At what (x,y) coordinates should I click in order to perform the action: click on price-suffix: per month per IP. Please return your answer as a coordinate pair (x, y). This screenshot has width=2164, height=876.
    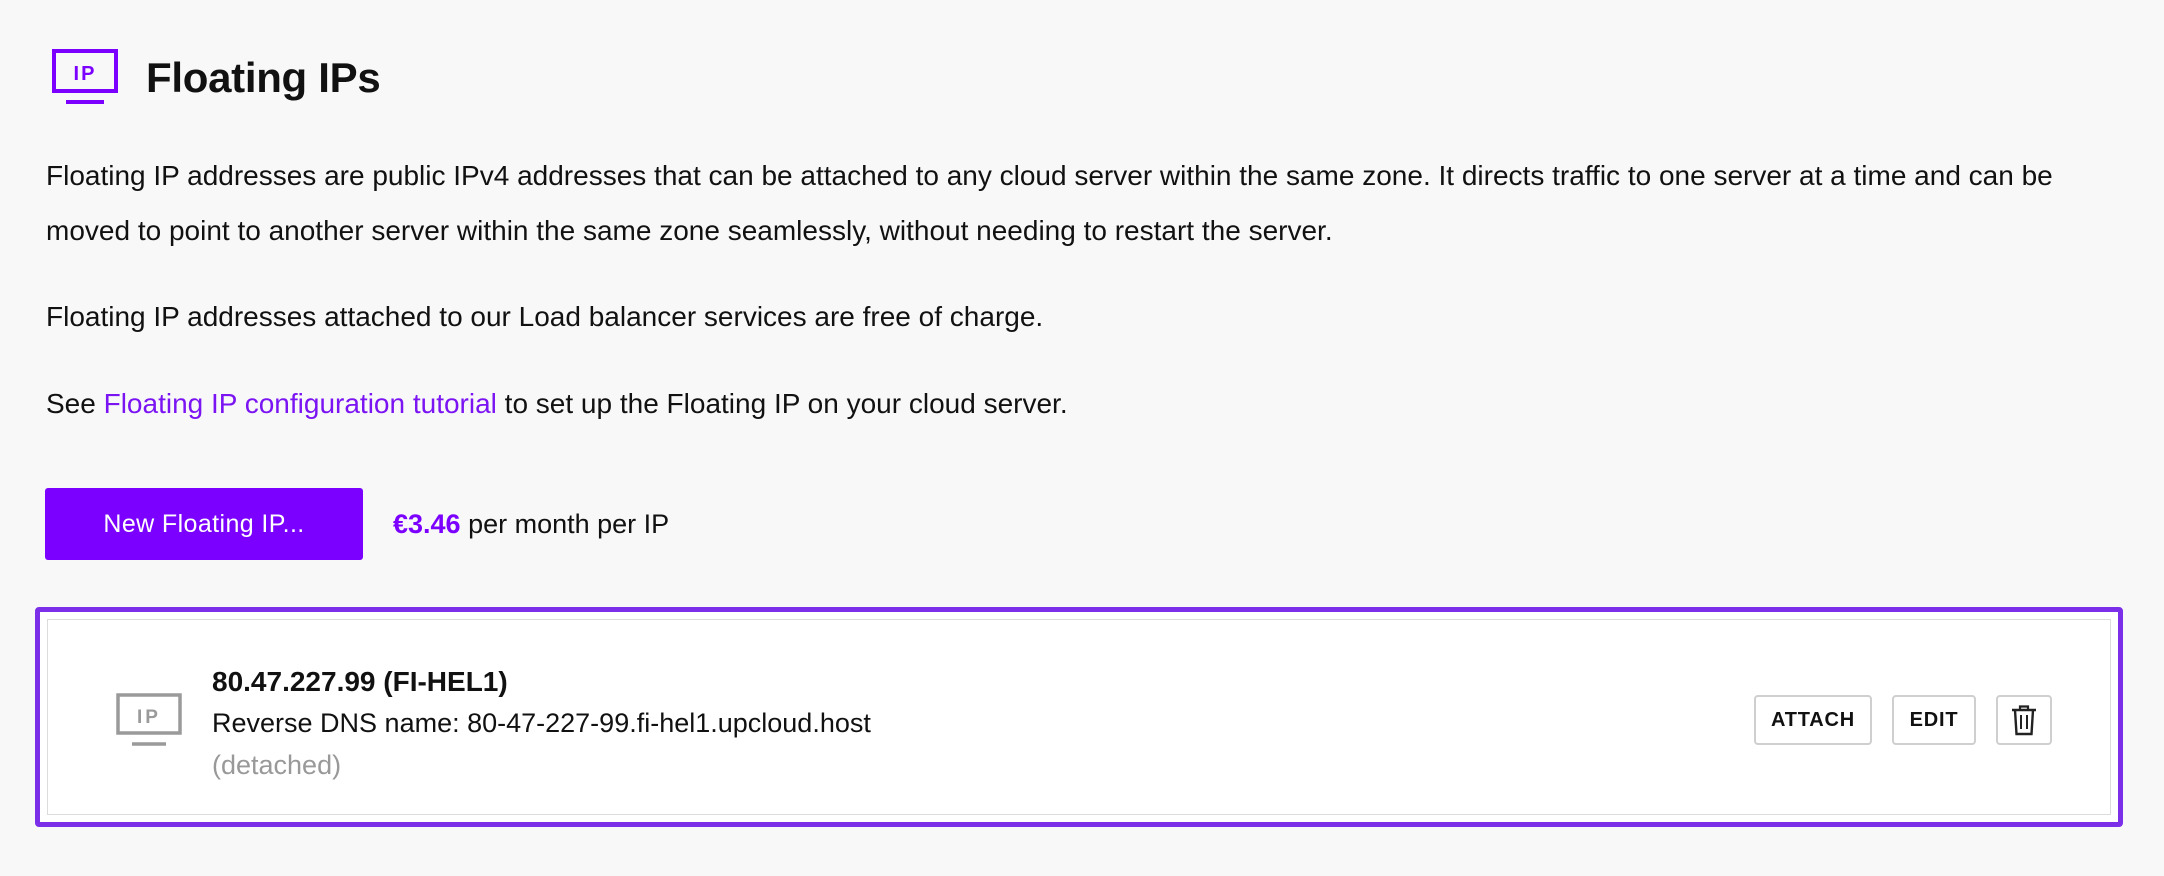
    Looking at the image, I should click on (565, 523).